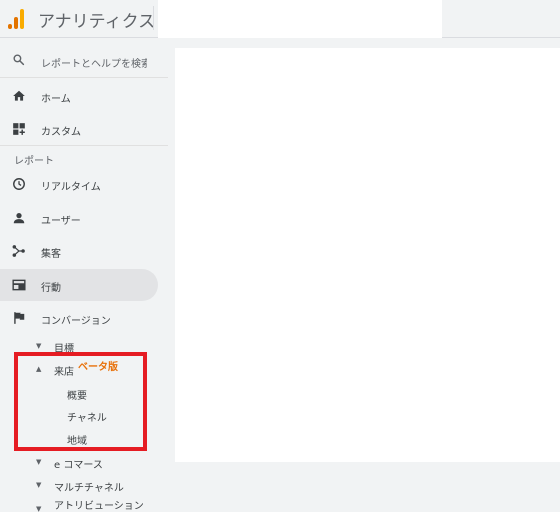 The width and height of the screenshot is (560, 512). I want to click on sidebar-item-realtime: リアルタイム, so click(79, 184).